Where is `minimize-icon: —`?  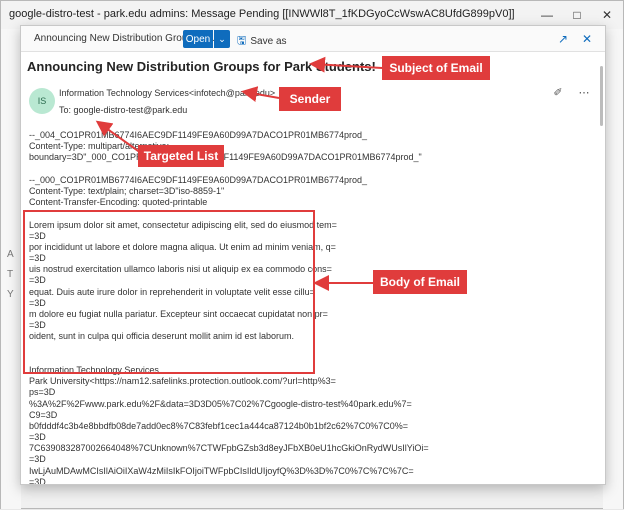
minimize-icon: — is located at coordinates (547, 15).